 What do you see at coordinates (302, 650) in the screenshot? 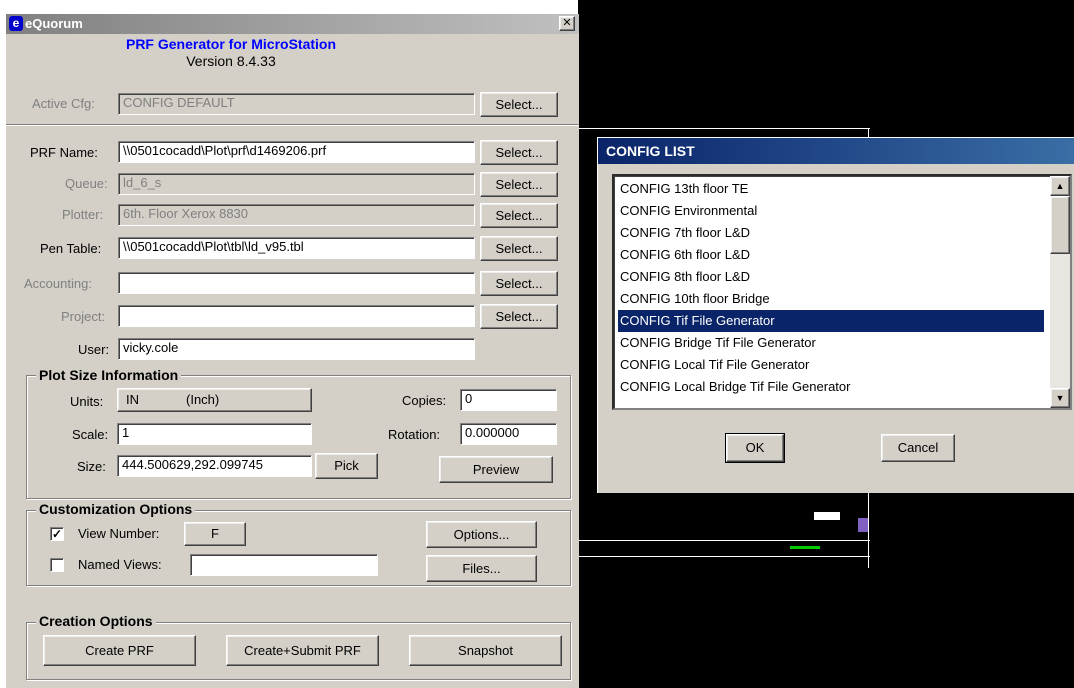
I see `create-submit-prf-button: Create+Submit PRF` at bounding box center [302, 650].